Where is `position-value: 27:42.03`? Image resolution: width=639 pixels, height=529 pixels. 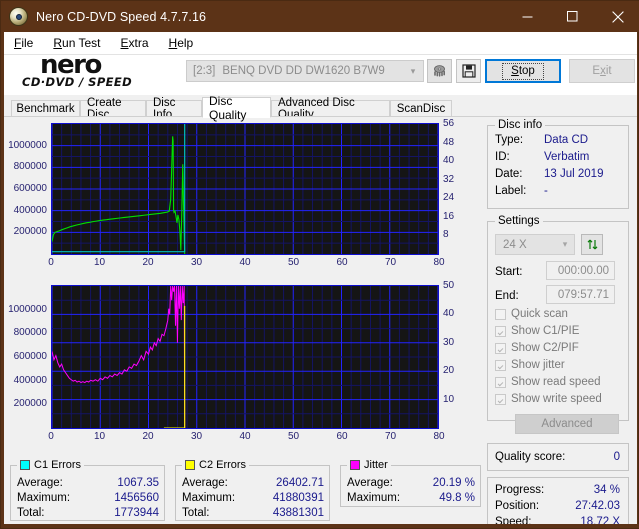 position-value: 27:42.03 is located at coordinates (597, 506).